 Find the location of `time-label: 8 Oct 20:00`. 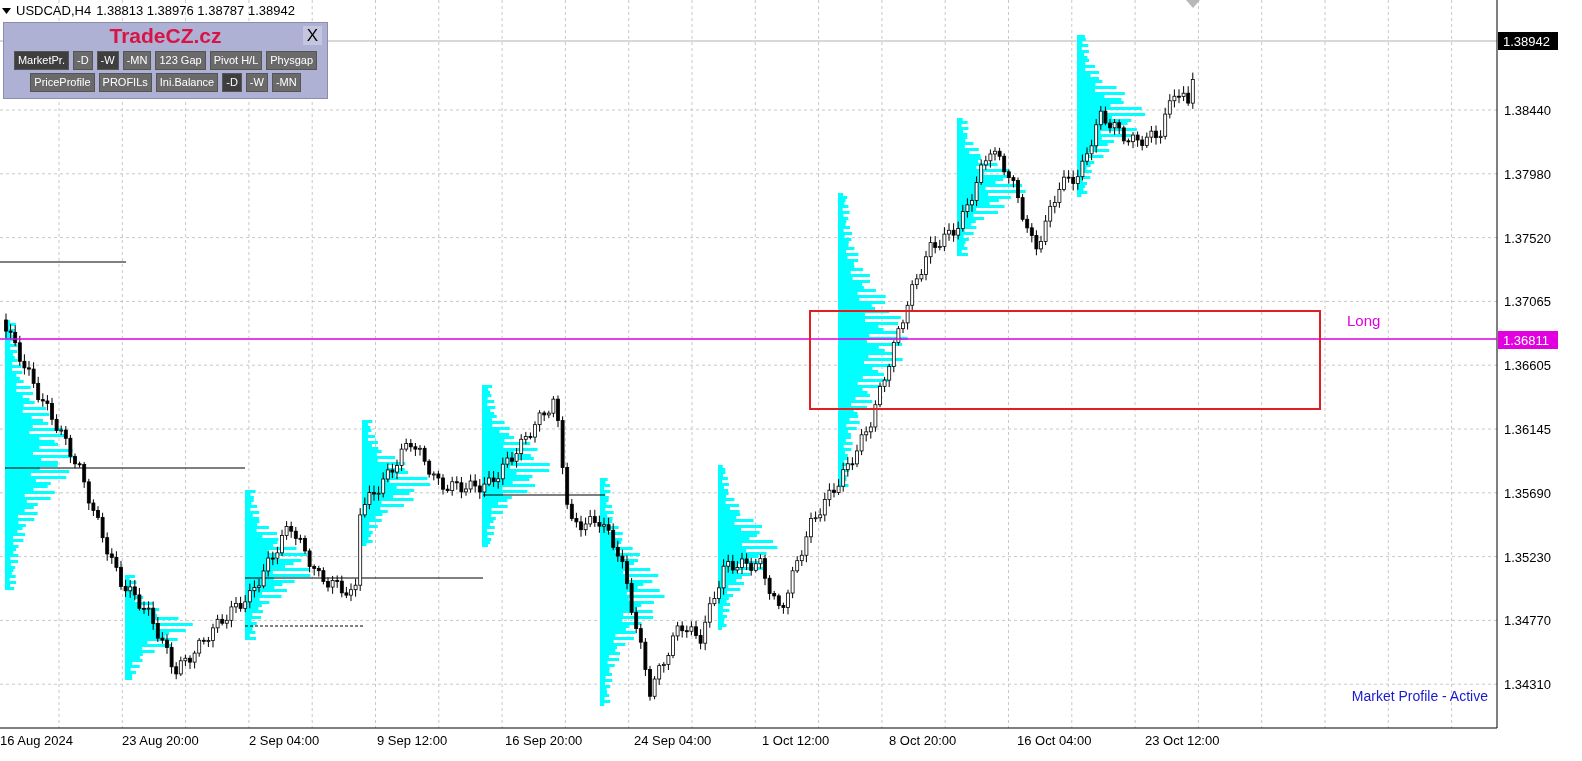

time-label: 8 Oct 20:00 is located at coordinates (923, 740).